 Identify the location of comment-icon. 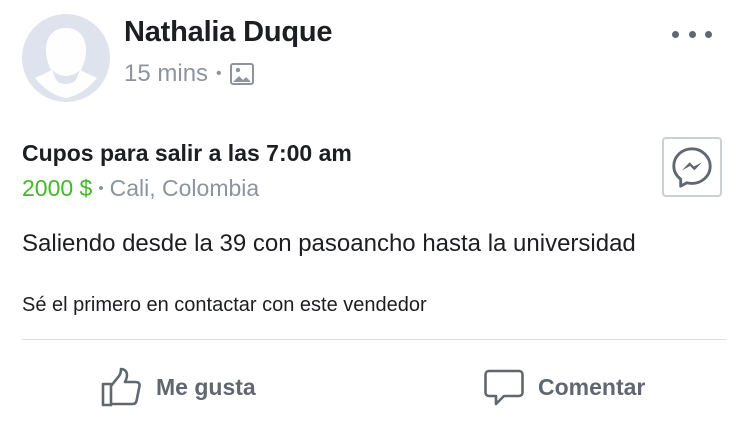
(504, 387).